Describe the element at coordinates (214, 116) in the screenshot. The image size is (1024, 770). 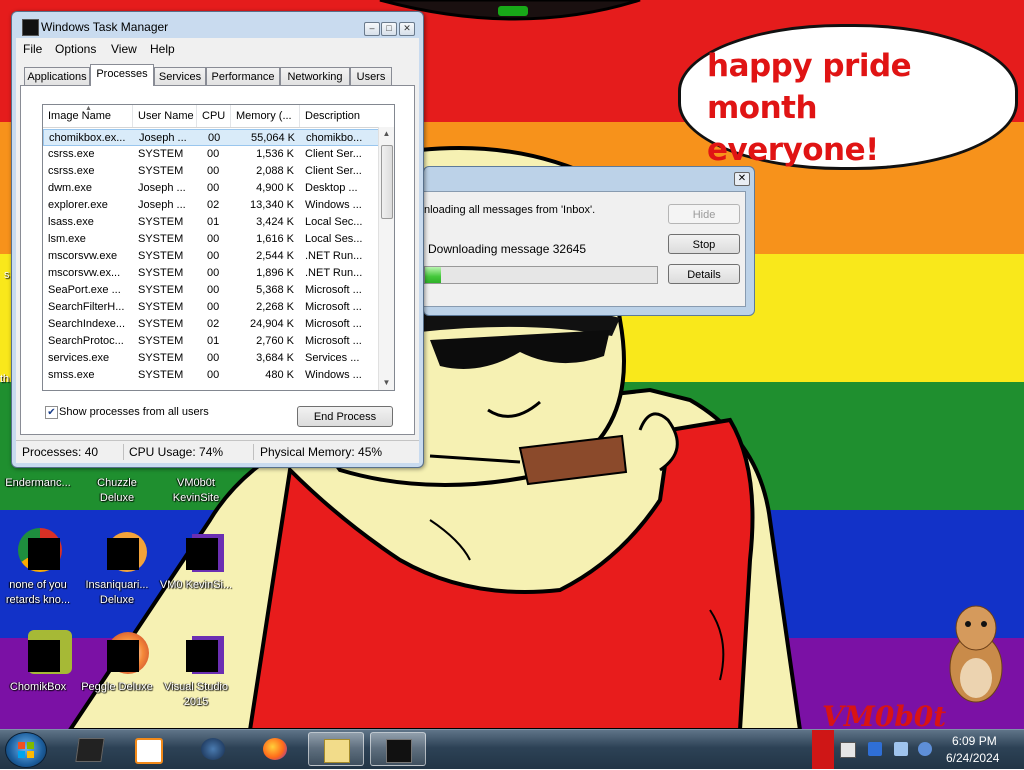
I see `column-cpu: CPU` at that location.